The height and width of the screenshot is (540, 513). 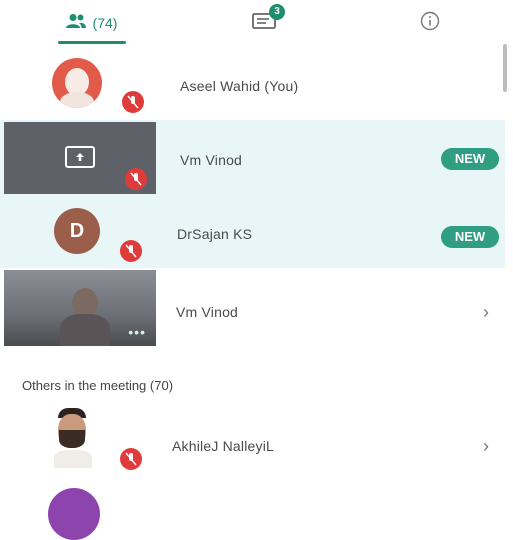 I want to click on avatar: D, so click(x=77, y=231).